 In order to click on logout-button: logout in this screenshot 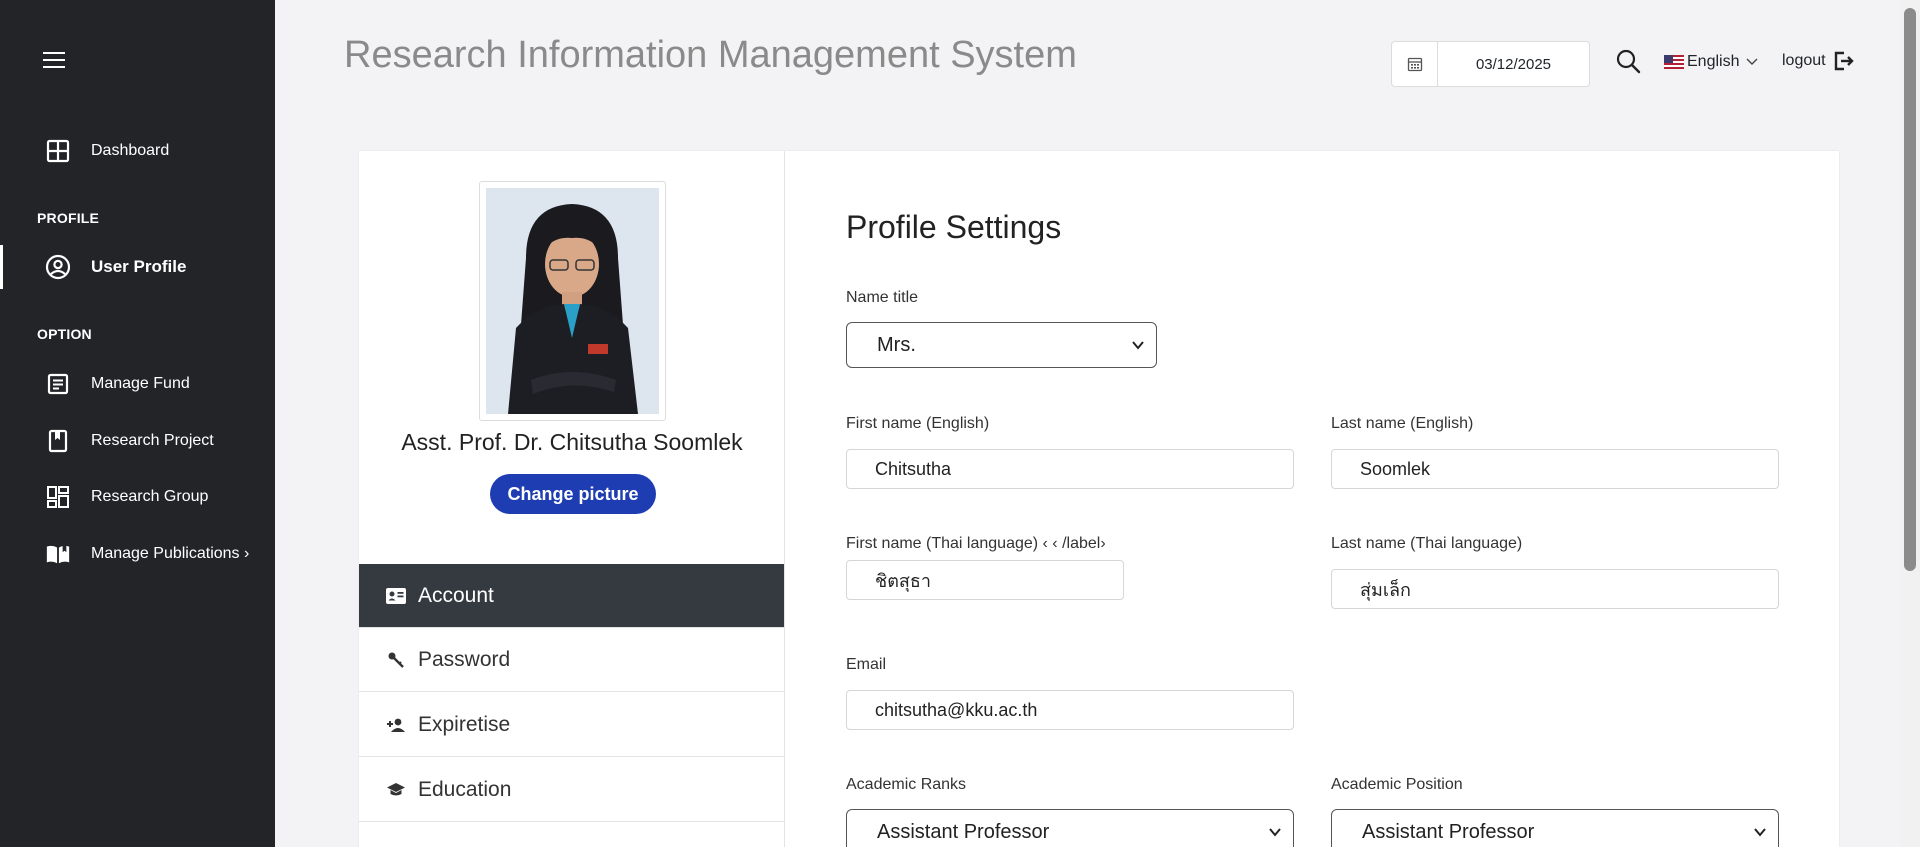, I will do `click(1818, 61)`.